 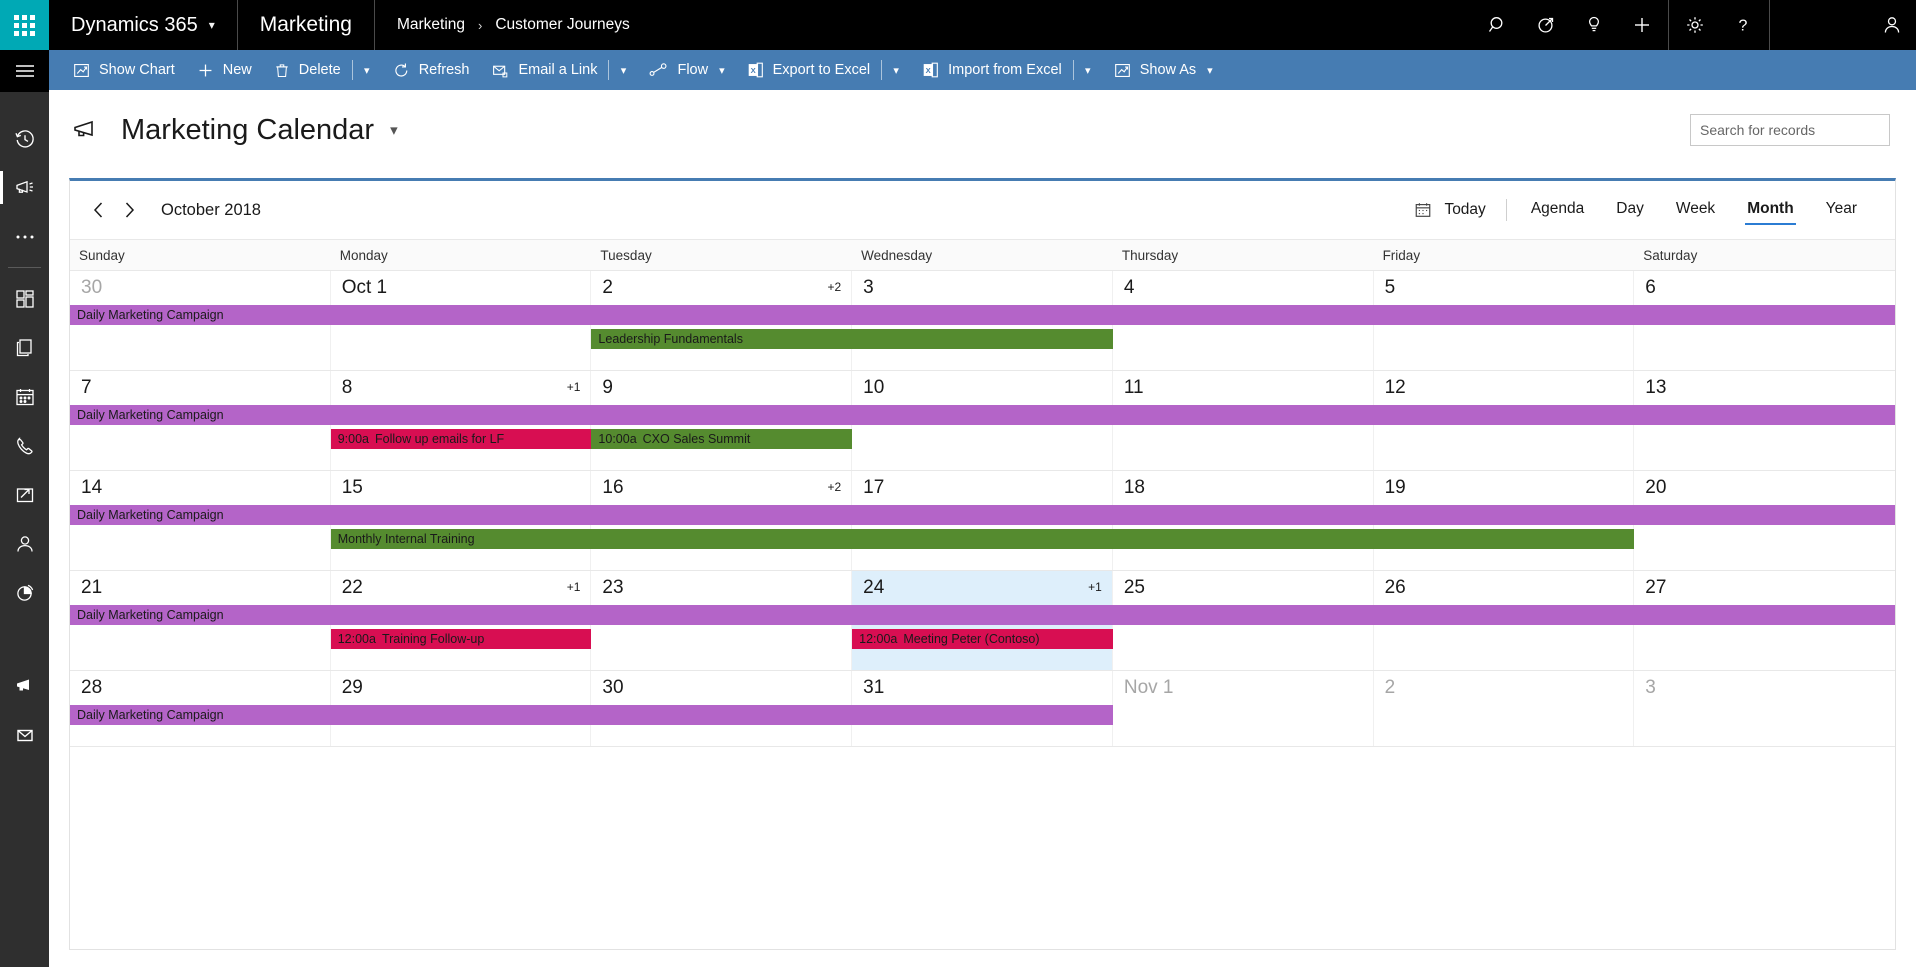 What do you see at coordinates (612, 588) in the screenshot?
I see `day-number: 23` at bounding box center [612, 588].